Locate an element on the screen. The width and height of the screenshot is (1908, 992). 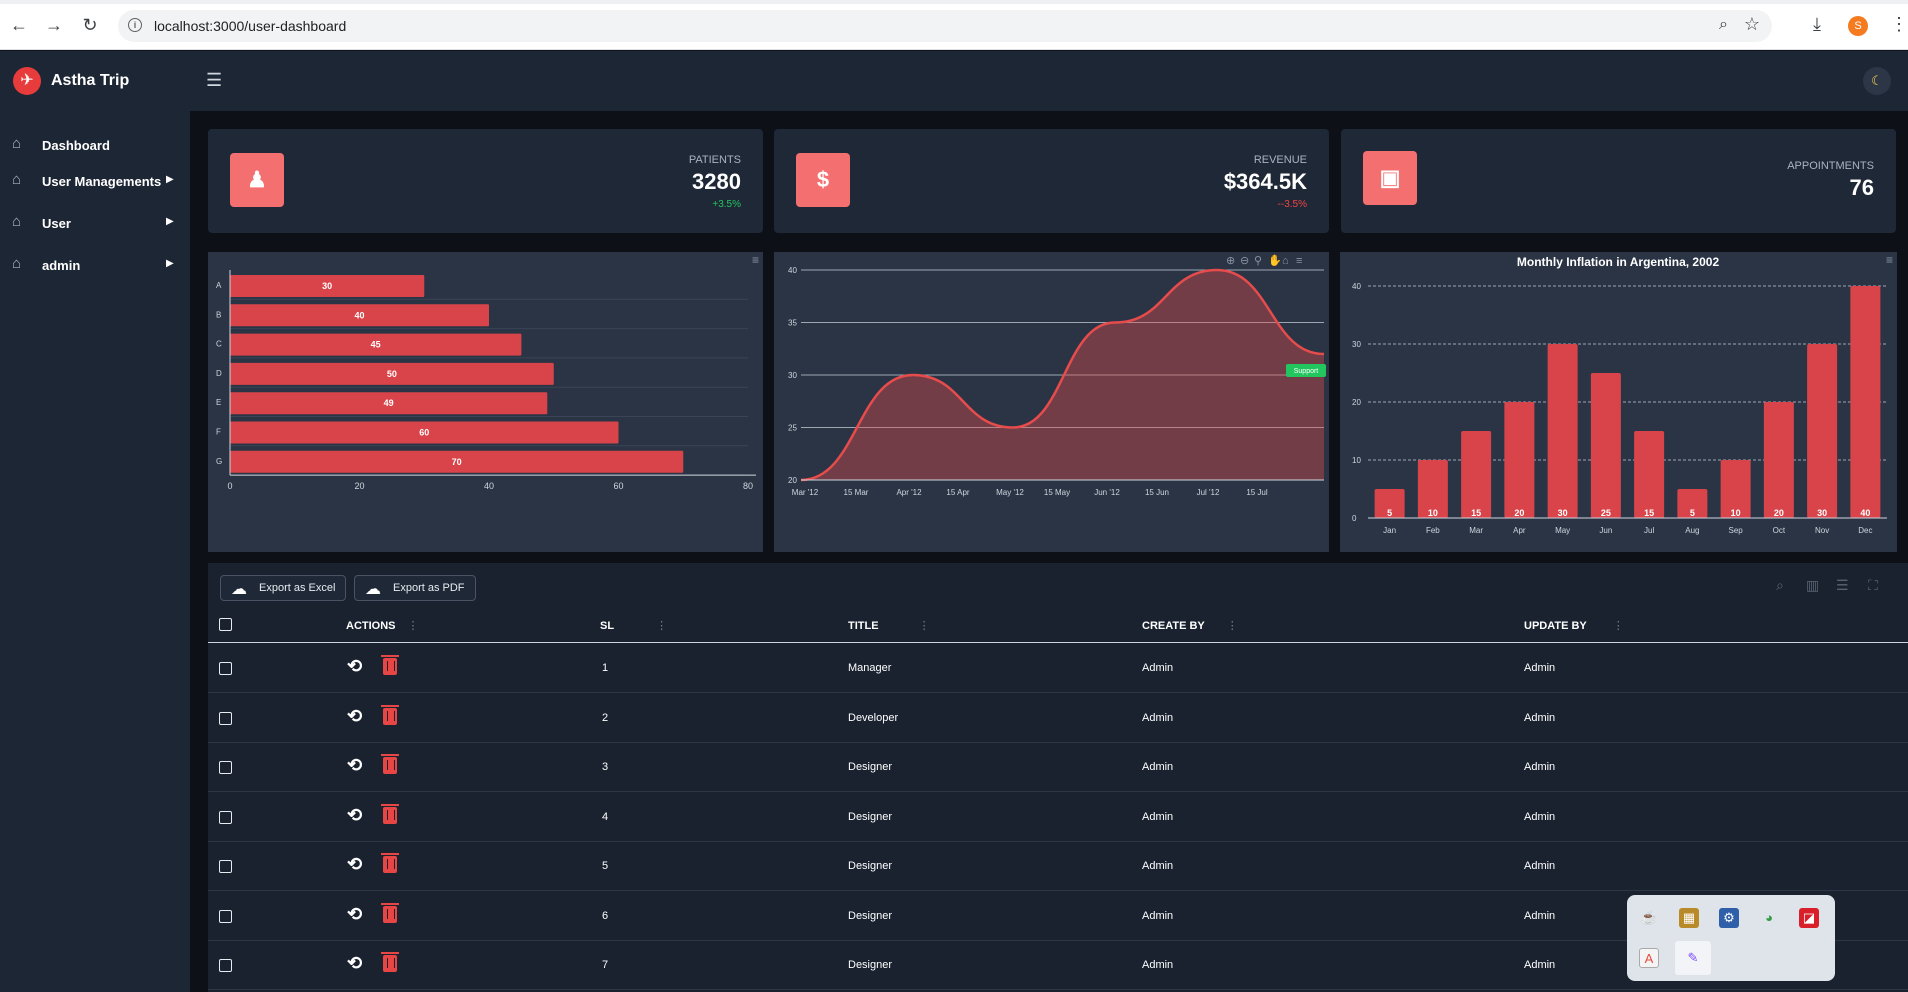
forward-arrow-icon: → is located at coordinates (54, 25).